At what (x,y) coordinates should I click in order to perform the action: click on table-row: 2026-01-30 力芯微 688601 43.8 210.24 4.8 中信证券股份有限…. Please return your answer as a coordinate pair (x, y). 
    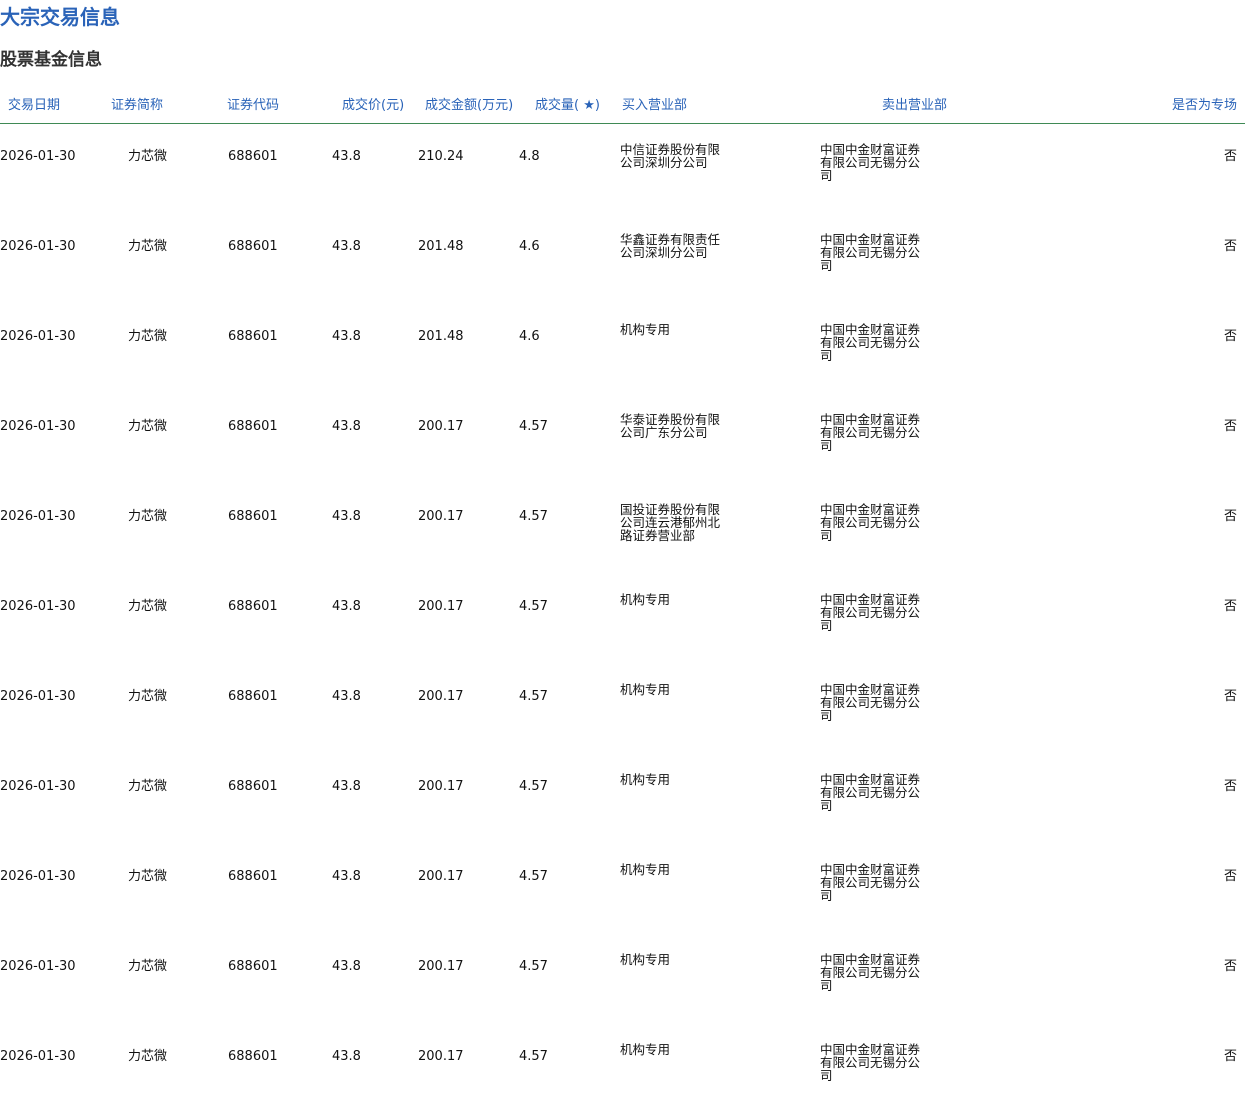
    Looking at the image, I should click on (622, 163).